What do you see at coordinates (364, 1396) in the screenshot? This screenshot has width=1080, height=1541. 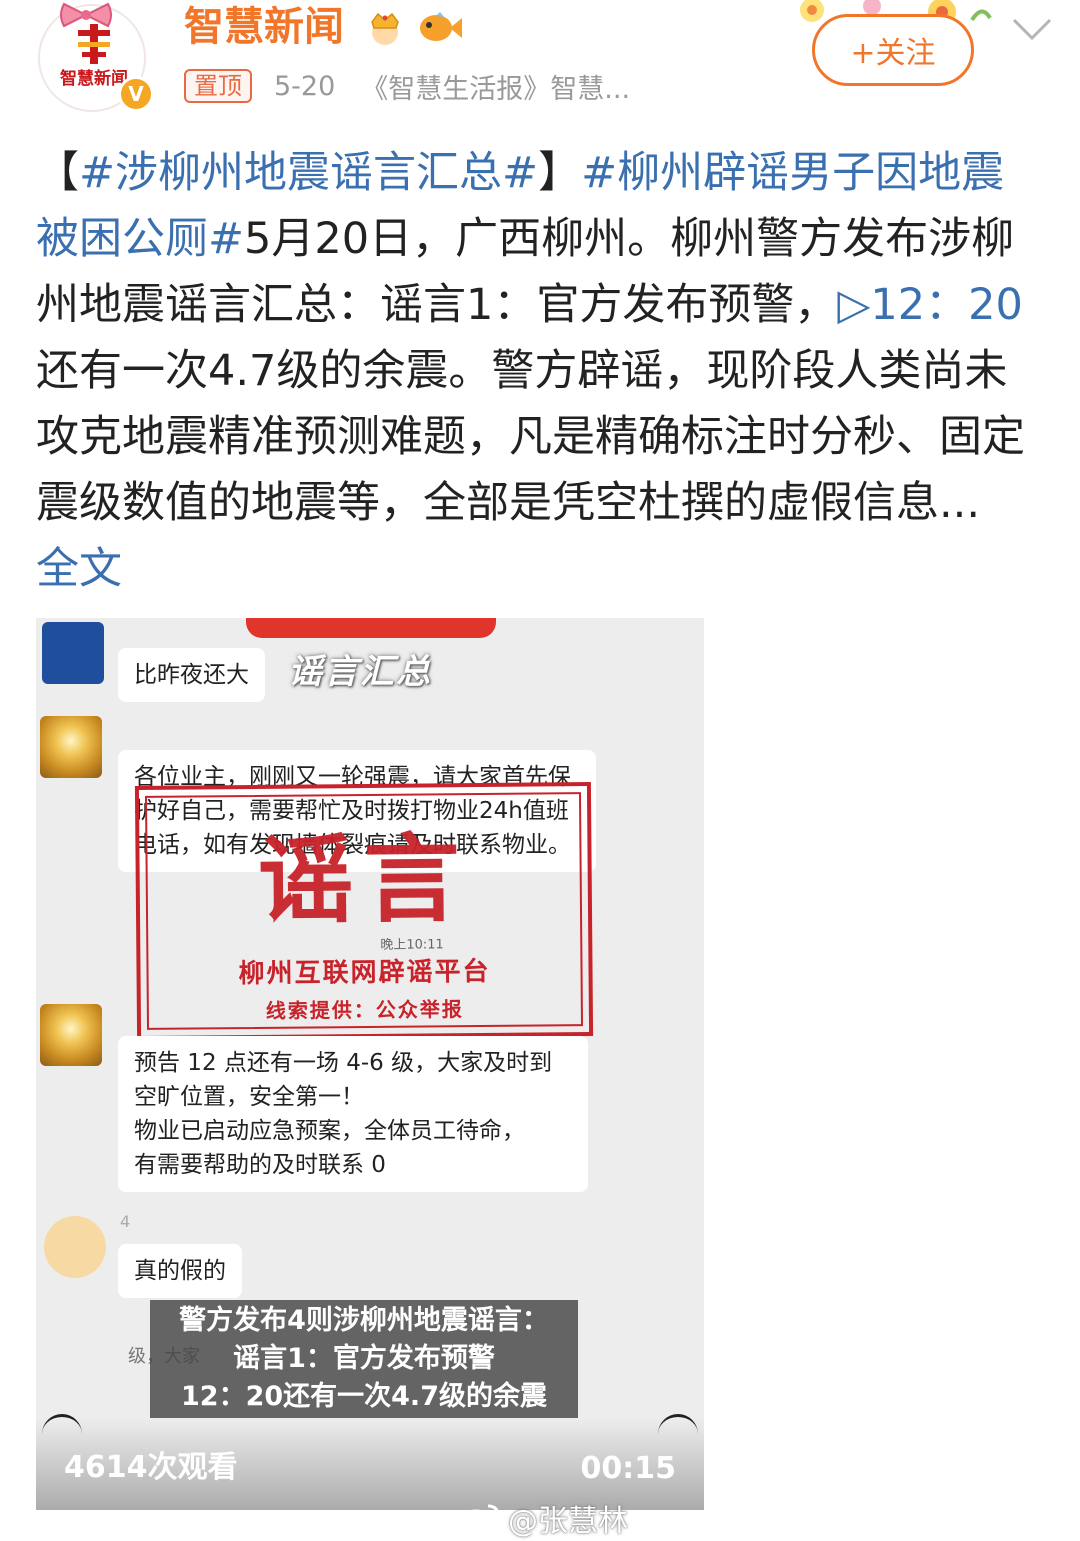 I see `caption-line-3: 12：20还有一次4.7级的余震` at bounding box center [364, 1396].